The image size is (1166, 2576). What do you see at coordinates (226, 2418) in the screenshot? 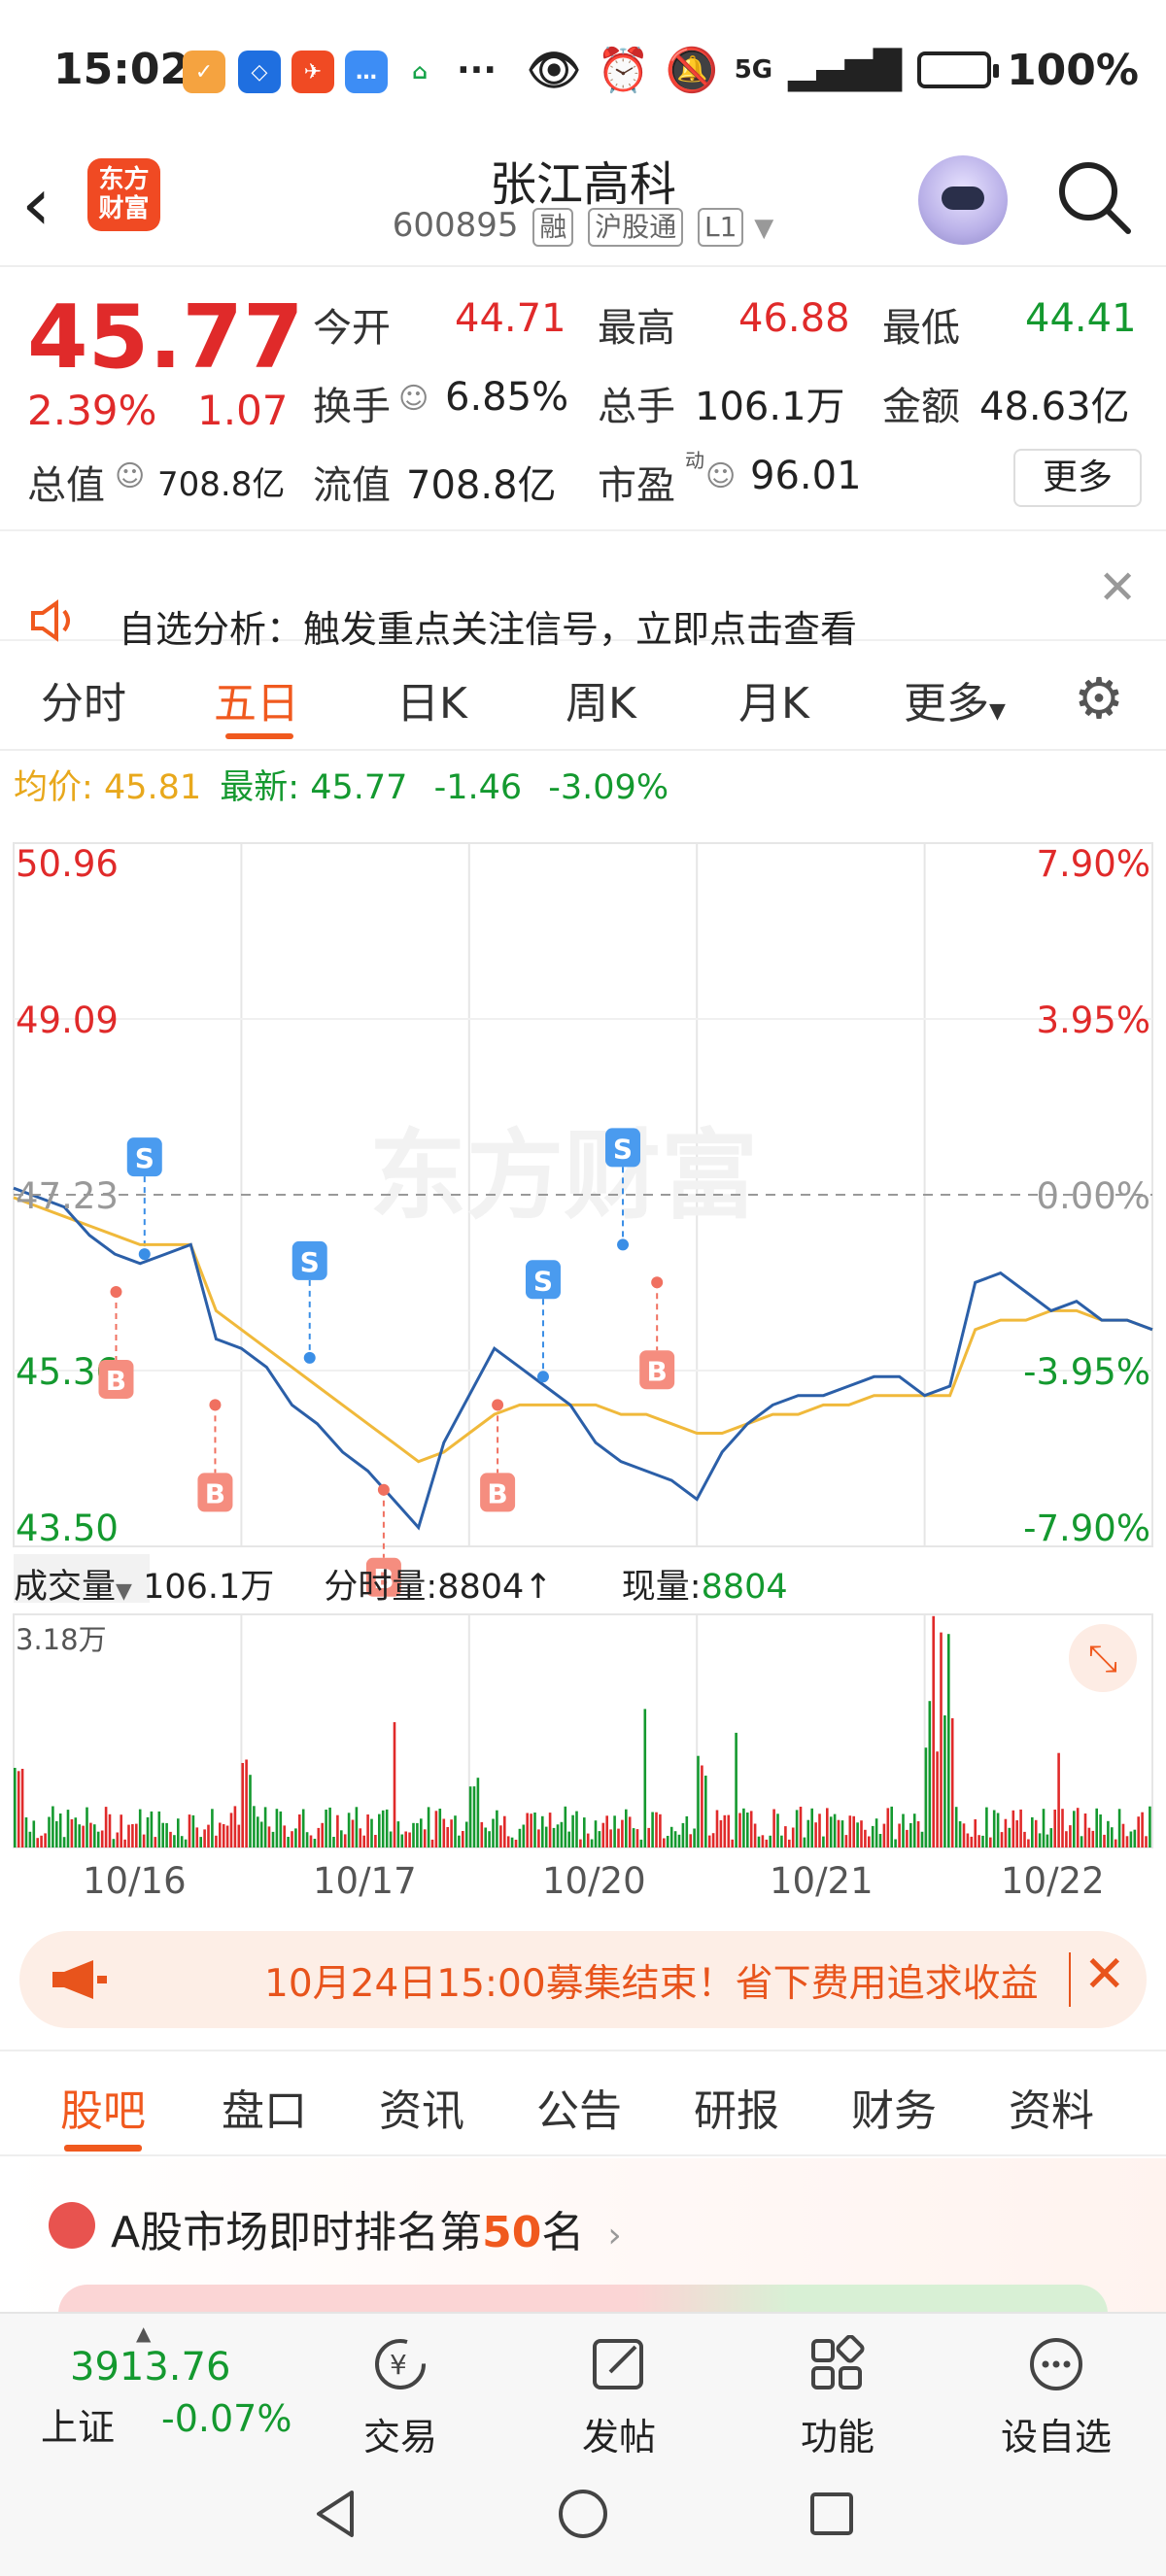
I see `index-change: -0.07%` at bounding box center [226, 2418].